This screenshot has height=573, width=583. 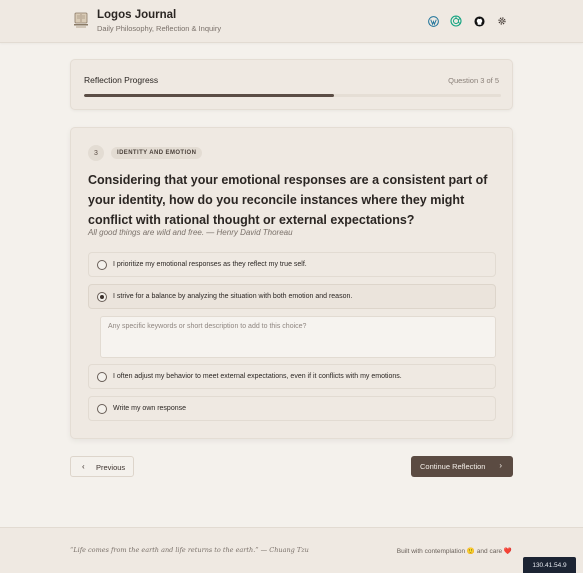 I want to click on continue-reflection-button: Continue Reflection ›, so click(x=462, y=466).